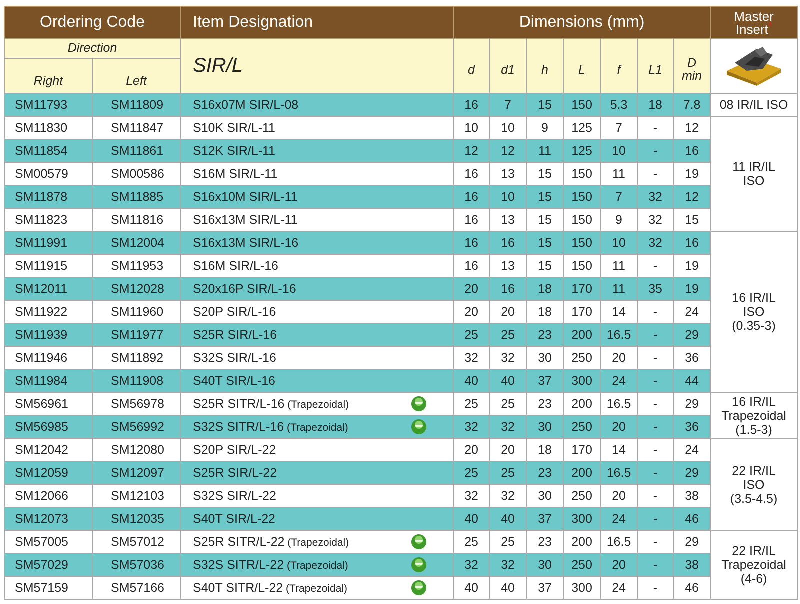  Describe the element at coordinates (48, 381) in the screenshot. I see `table-cell: SM11984` at that location.